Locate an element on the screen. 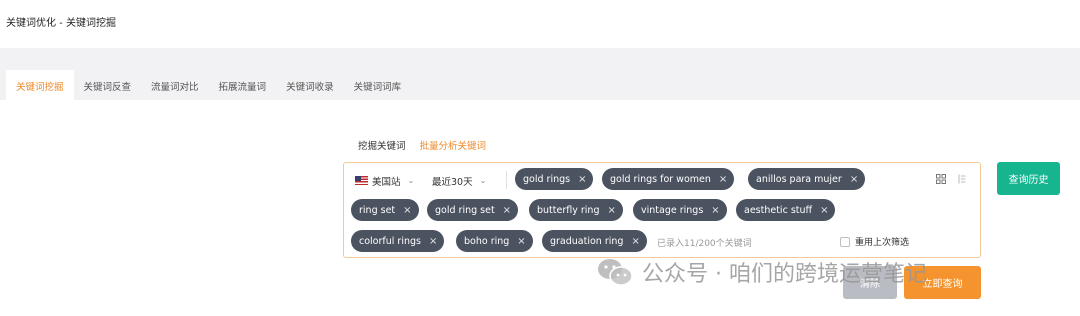 Image resolution: width=1080 pixels, height=316 pixels. keyword-chip-label: aesthetic stuff is located at coordinates (778, 210).